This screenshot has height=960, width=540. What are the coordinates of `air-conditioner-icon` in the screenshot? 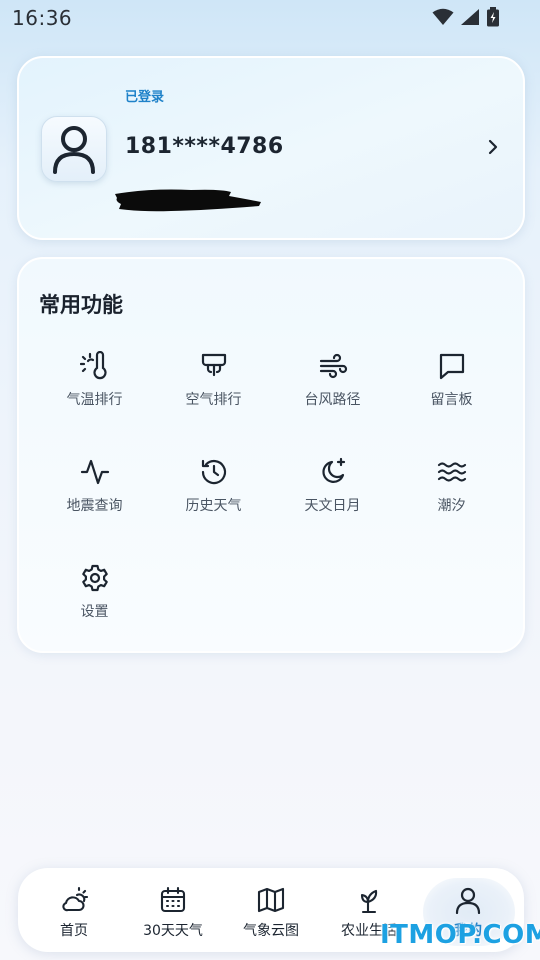 It's located at (214, 366).